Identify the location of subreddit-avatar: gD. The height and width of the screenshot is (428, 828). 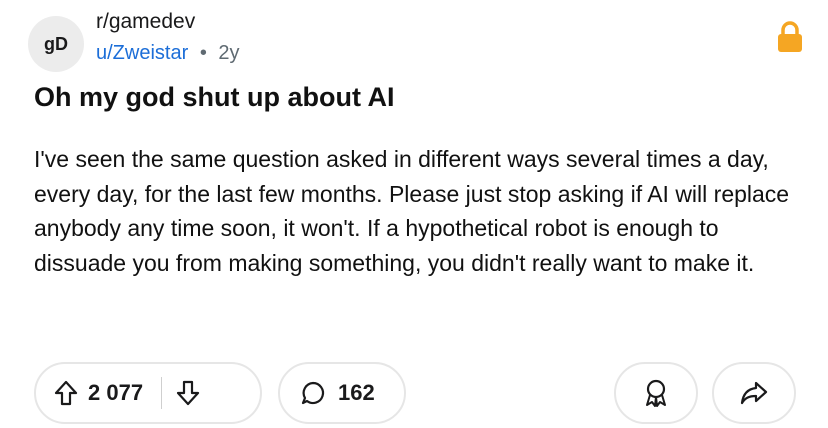
(56, 44).